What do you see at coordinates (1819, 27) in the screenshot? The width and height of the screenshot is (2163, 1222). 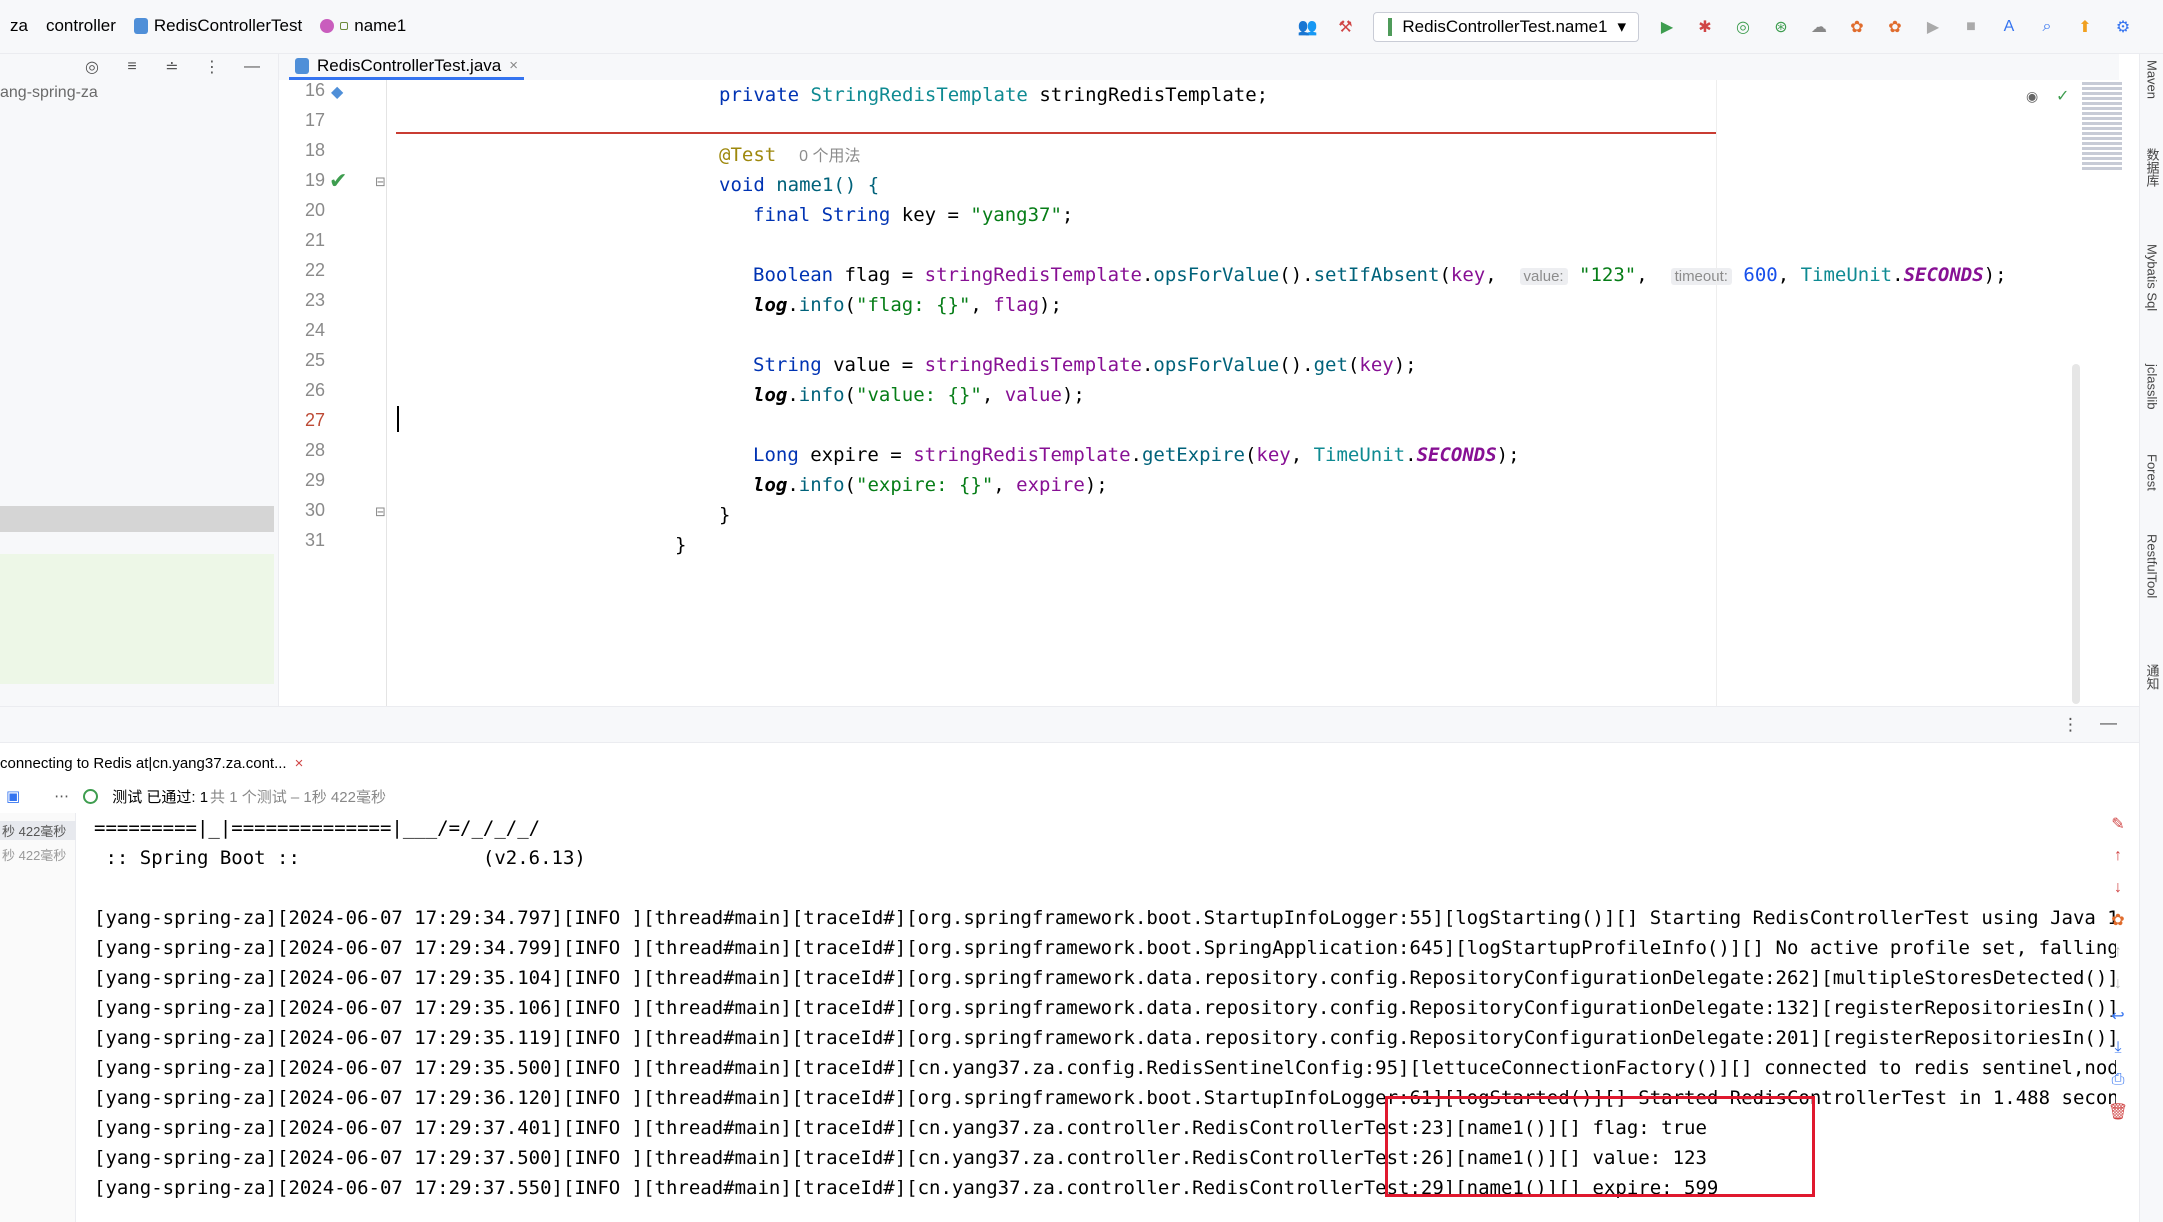 I see `plugin-icon: ☁` at bounding box center [1819, 27].